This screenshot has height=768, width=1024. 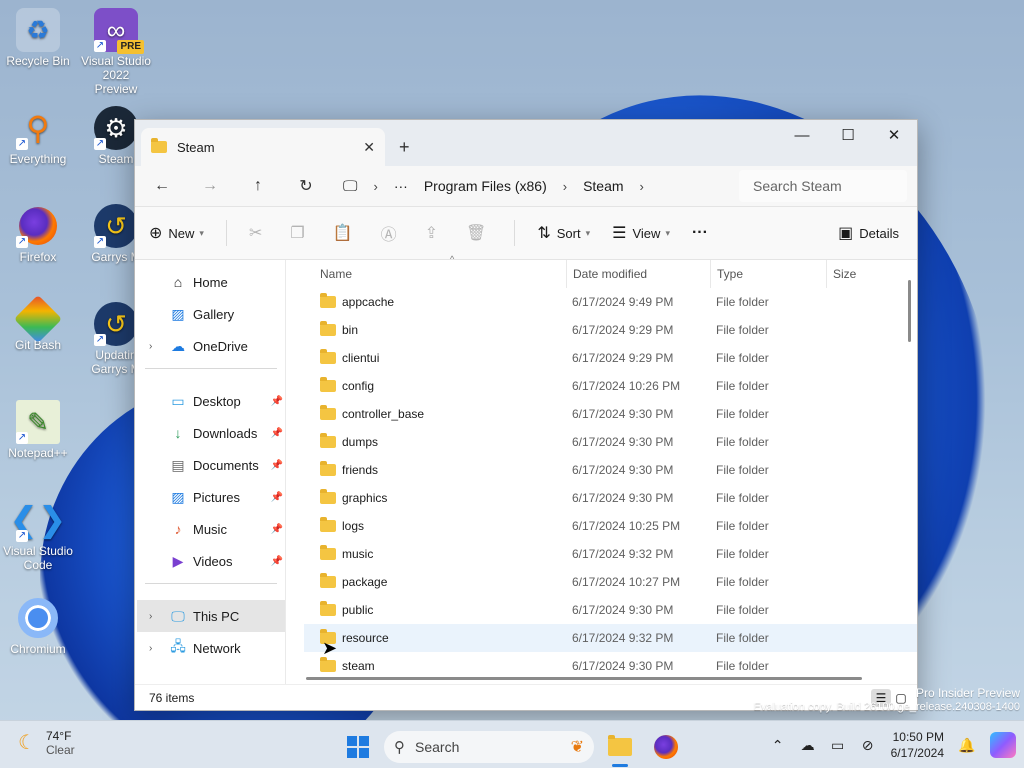 What do you see at coordinates (358, 747) in the screenshot?
I see `start-button` at bounding box center [358, 747].